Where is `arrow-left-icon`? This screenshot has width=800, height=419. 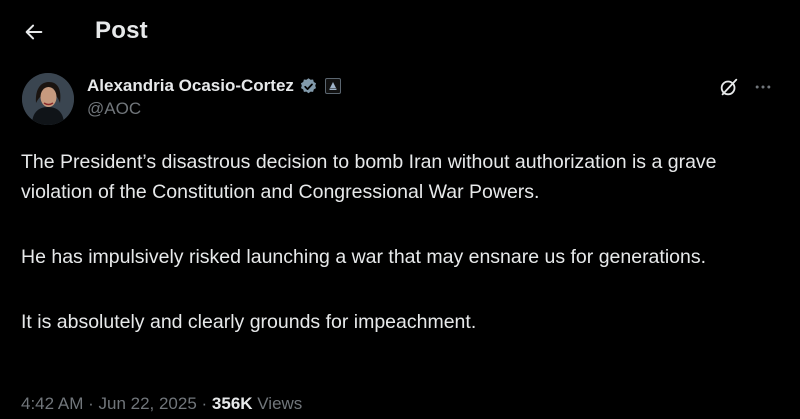 arrow-left-icon is located at coordinates (34, 32).